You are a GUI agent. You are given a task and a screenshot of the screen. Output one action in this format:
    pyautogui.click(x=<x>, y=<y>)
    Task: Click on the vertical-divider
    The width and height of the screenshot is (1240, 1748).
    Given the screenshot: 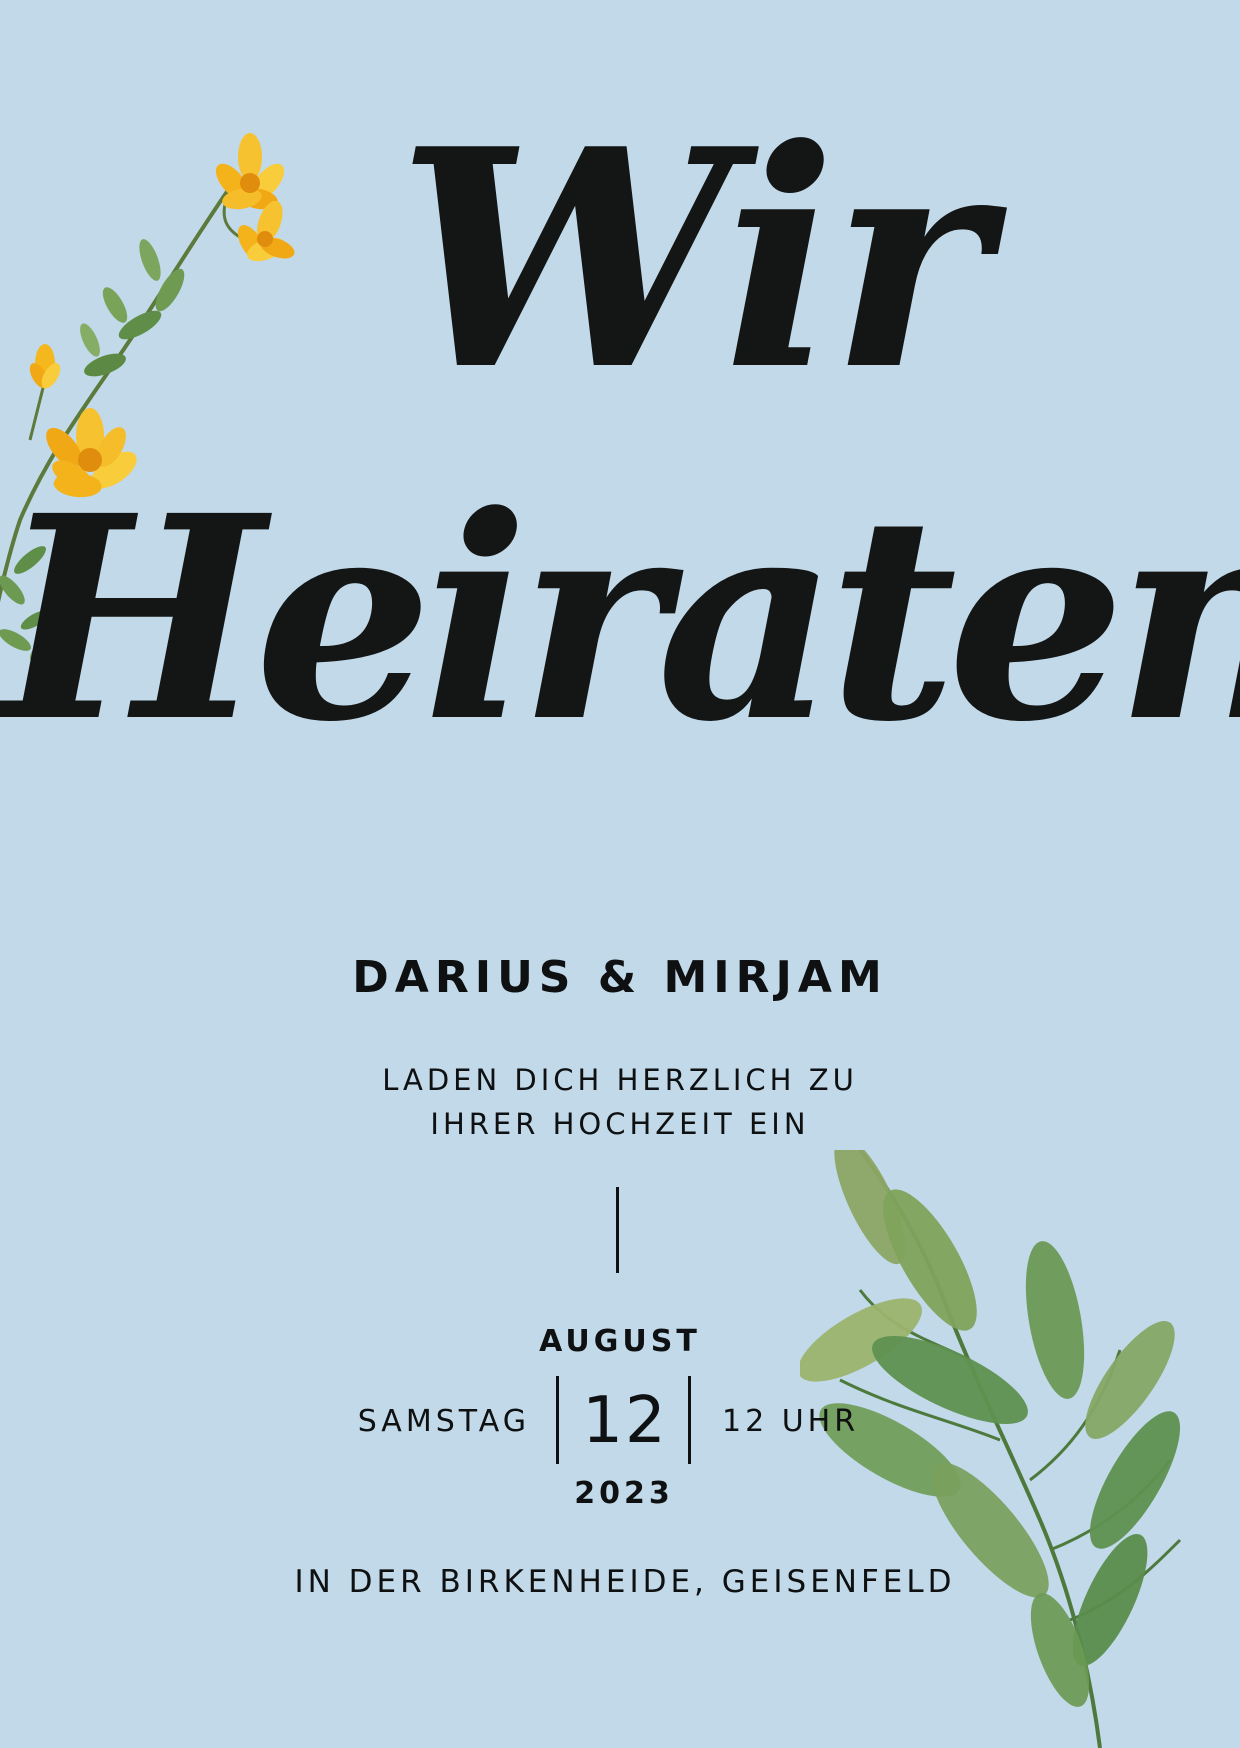 What is the action you would take?
    pyautogui.click(x=617, y=1230)
    